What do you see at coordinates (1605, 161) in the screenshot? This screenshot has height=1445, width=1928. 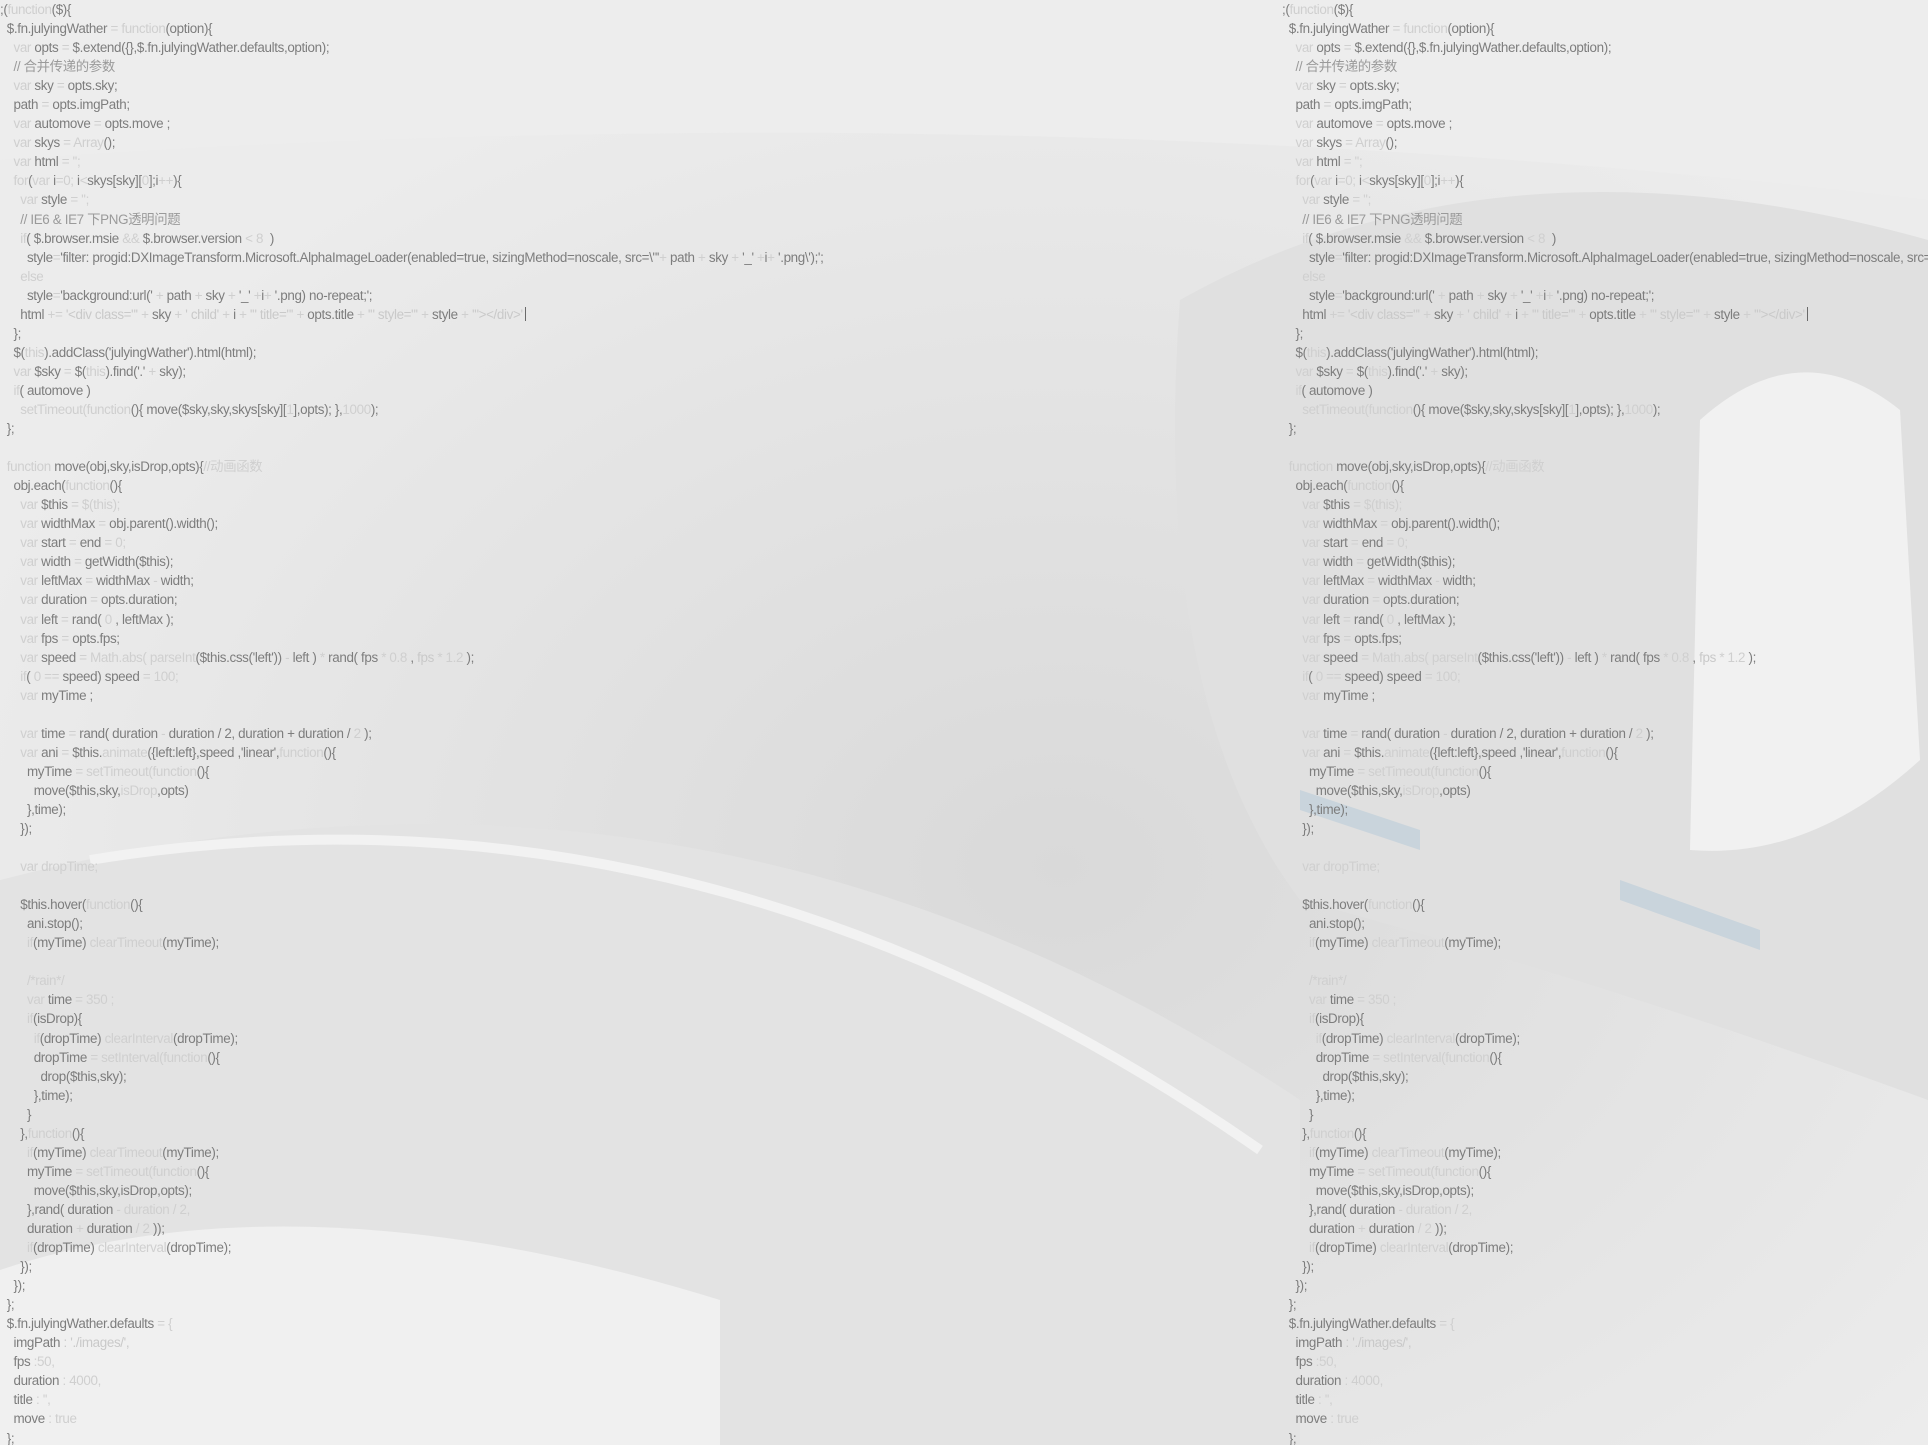 I see `code-line: var html = '';` at bounding box center [1605, 161].